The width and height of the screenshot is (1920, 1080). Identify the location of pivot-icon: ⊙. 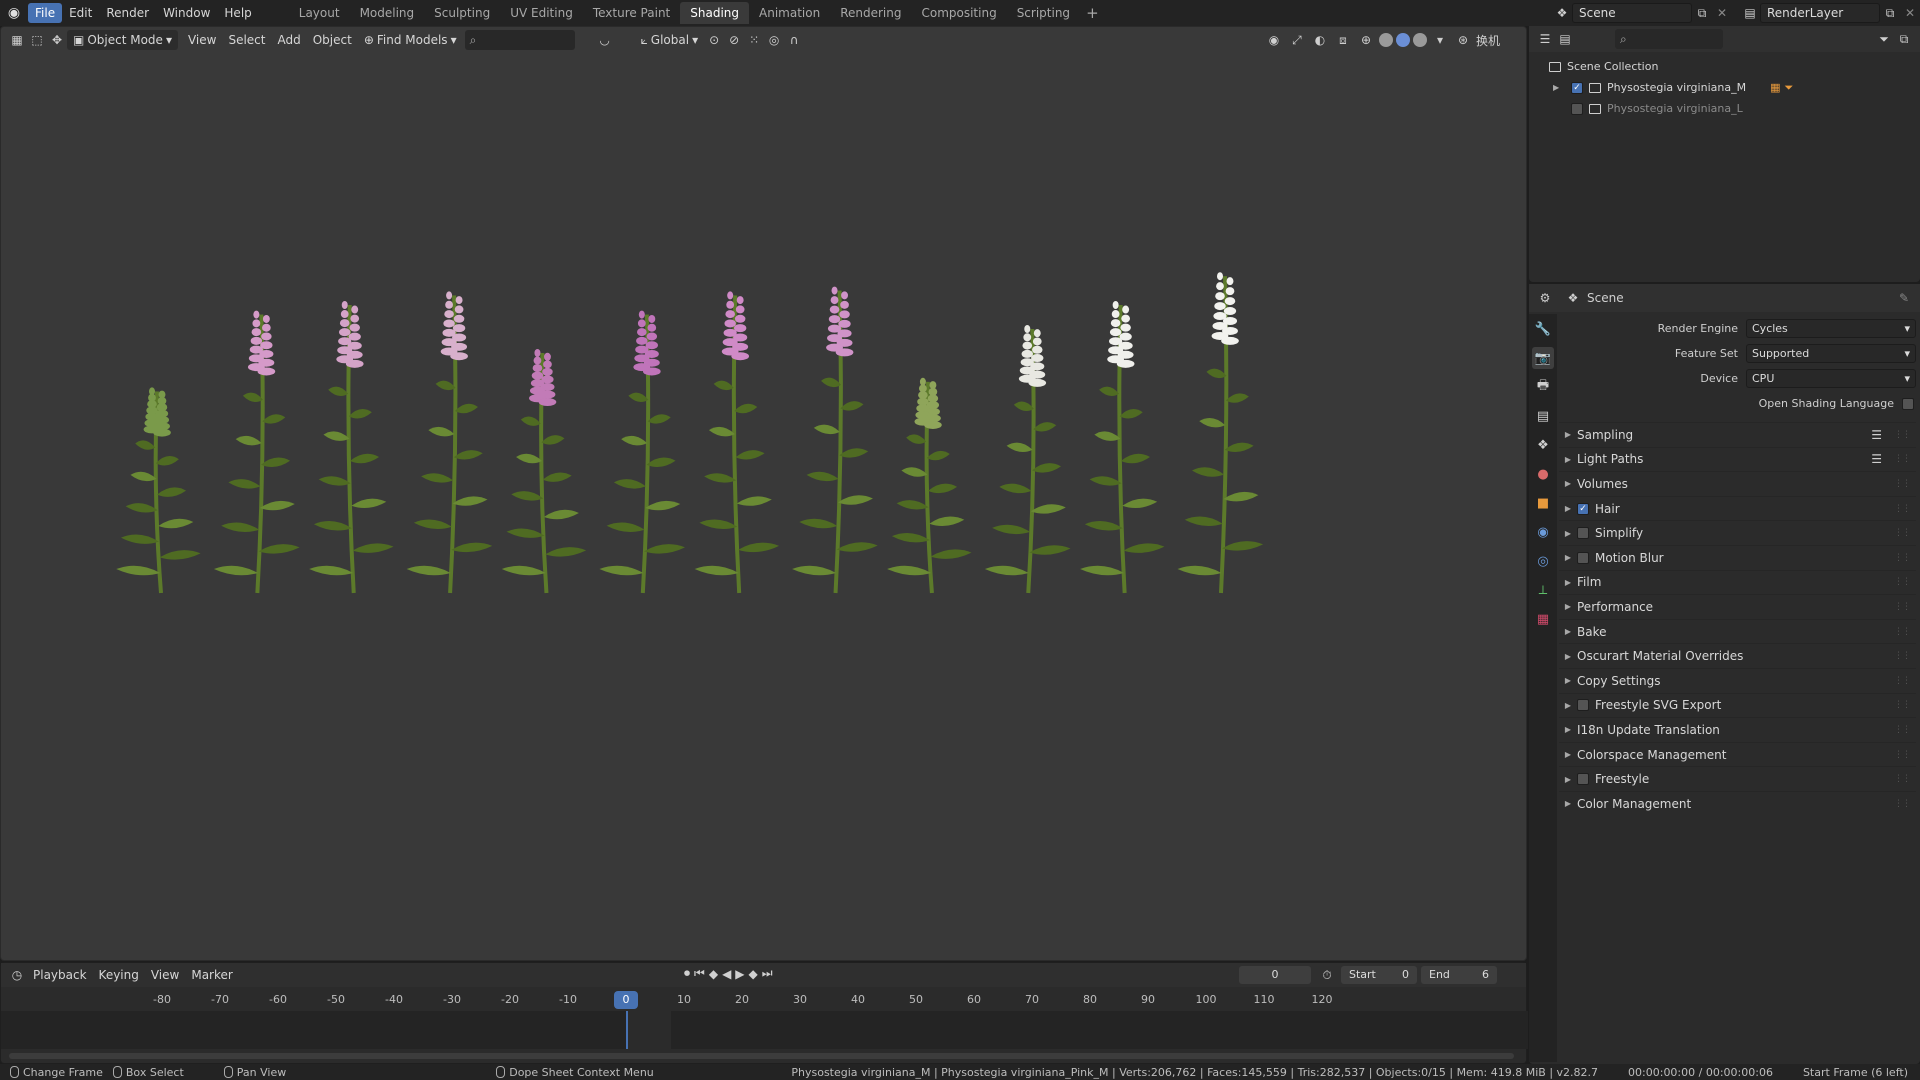
(714, 40).